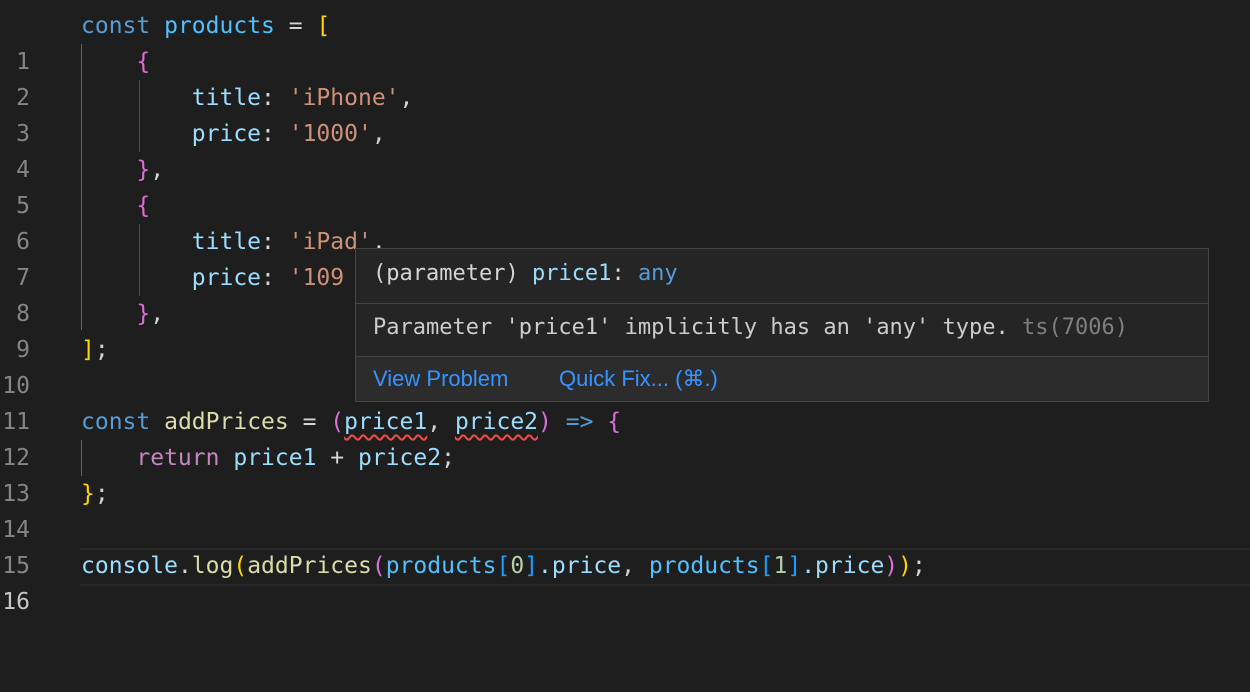  I want to click on code-line: 5 },, so click(625, 185).